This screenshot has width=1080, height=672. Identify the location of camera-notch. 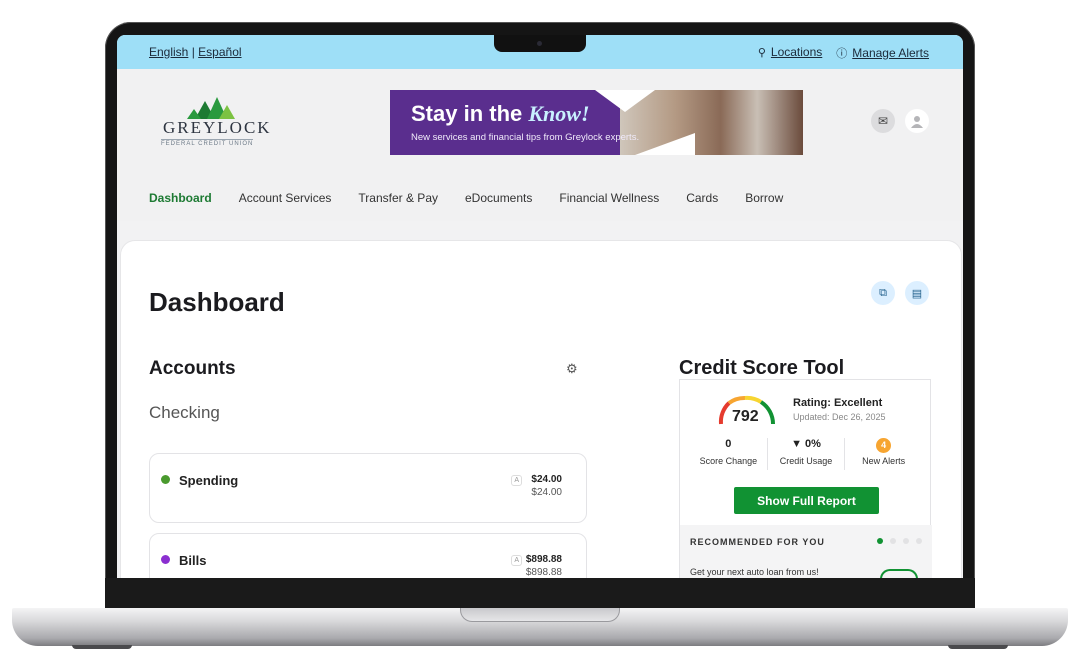
(540, 43).